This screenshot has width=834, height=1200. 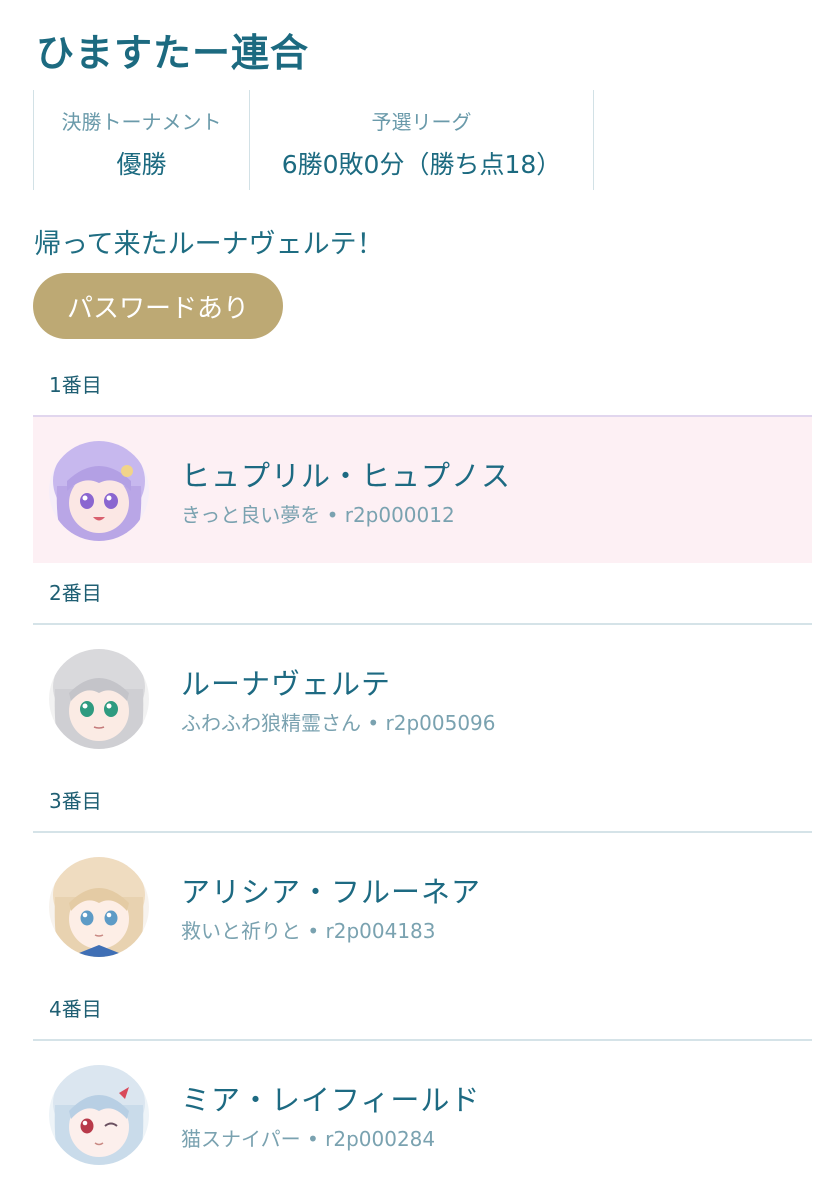 I want to click on blonde-hair-blue-eyes-avatar-icon, so click(x=99, y=907).